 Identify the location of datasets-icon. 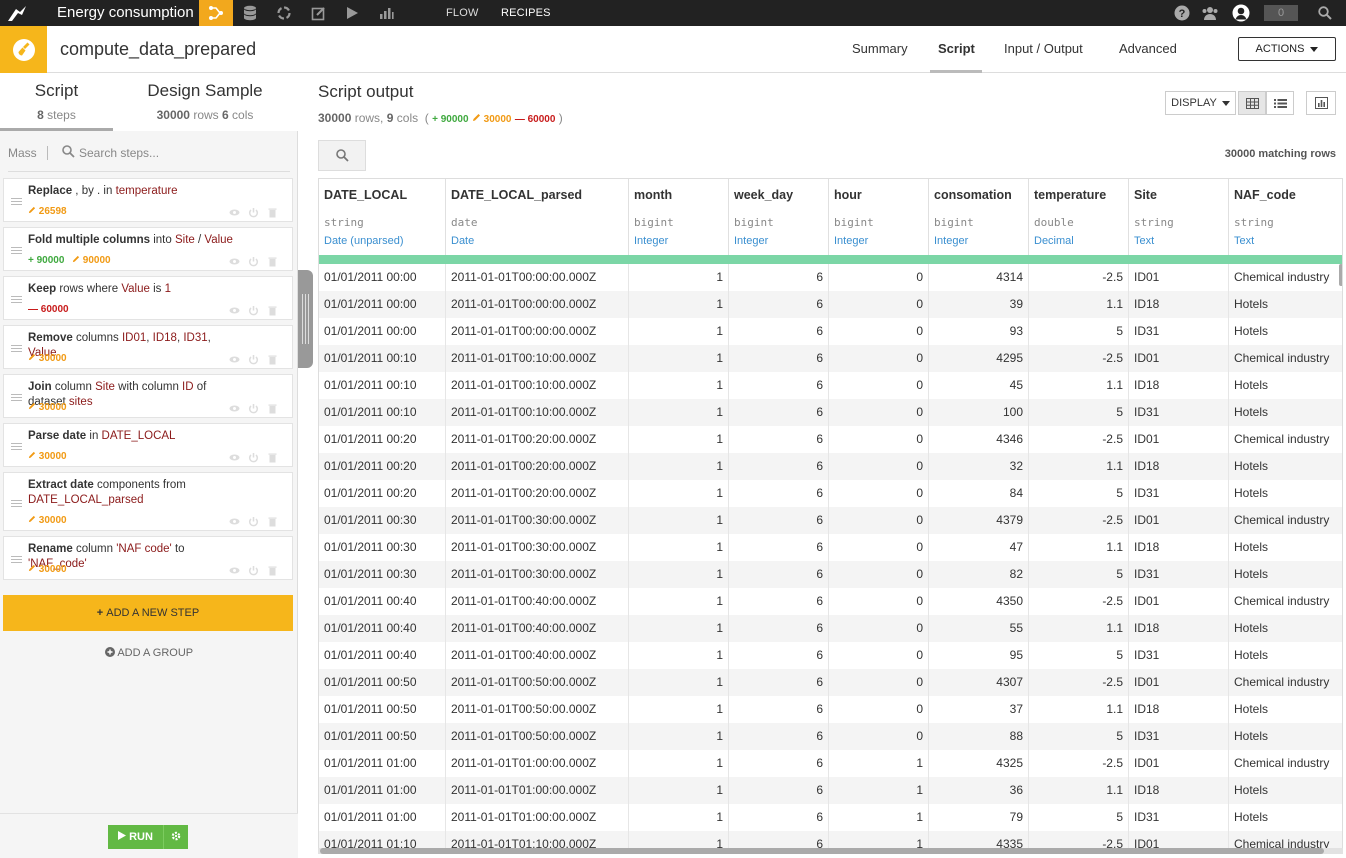
(250, 13).